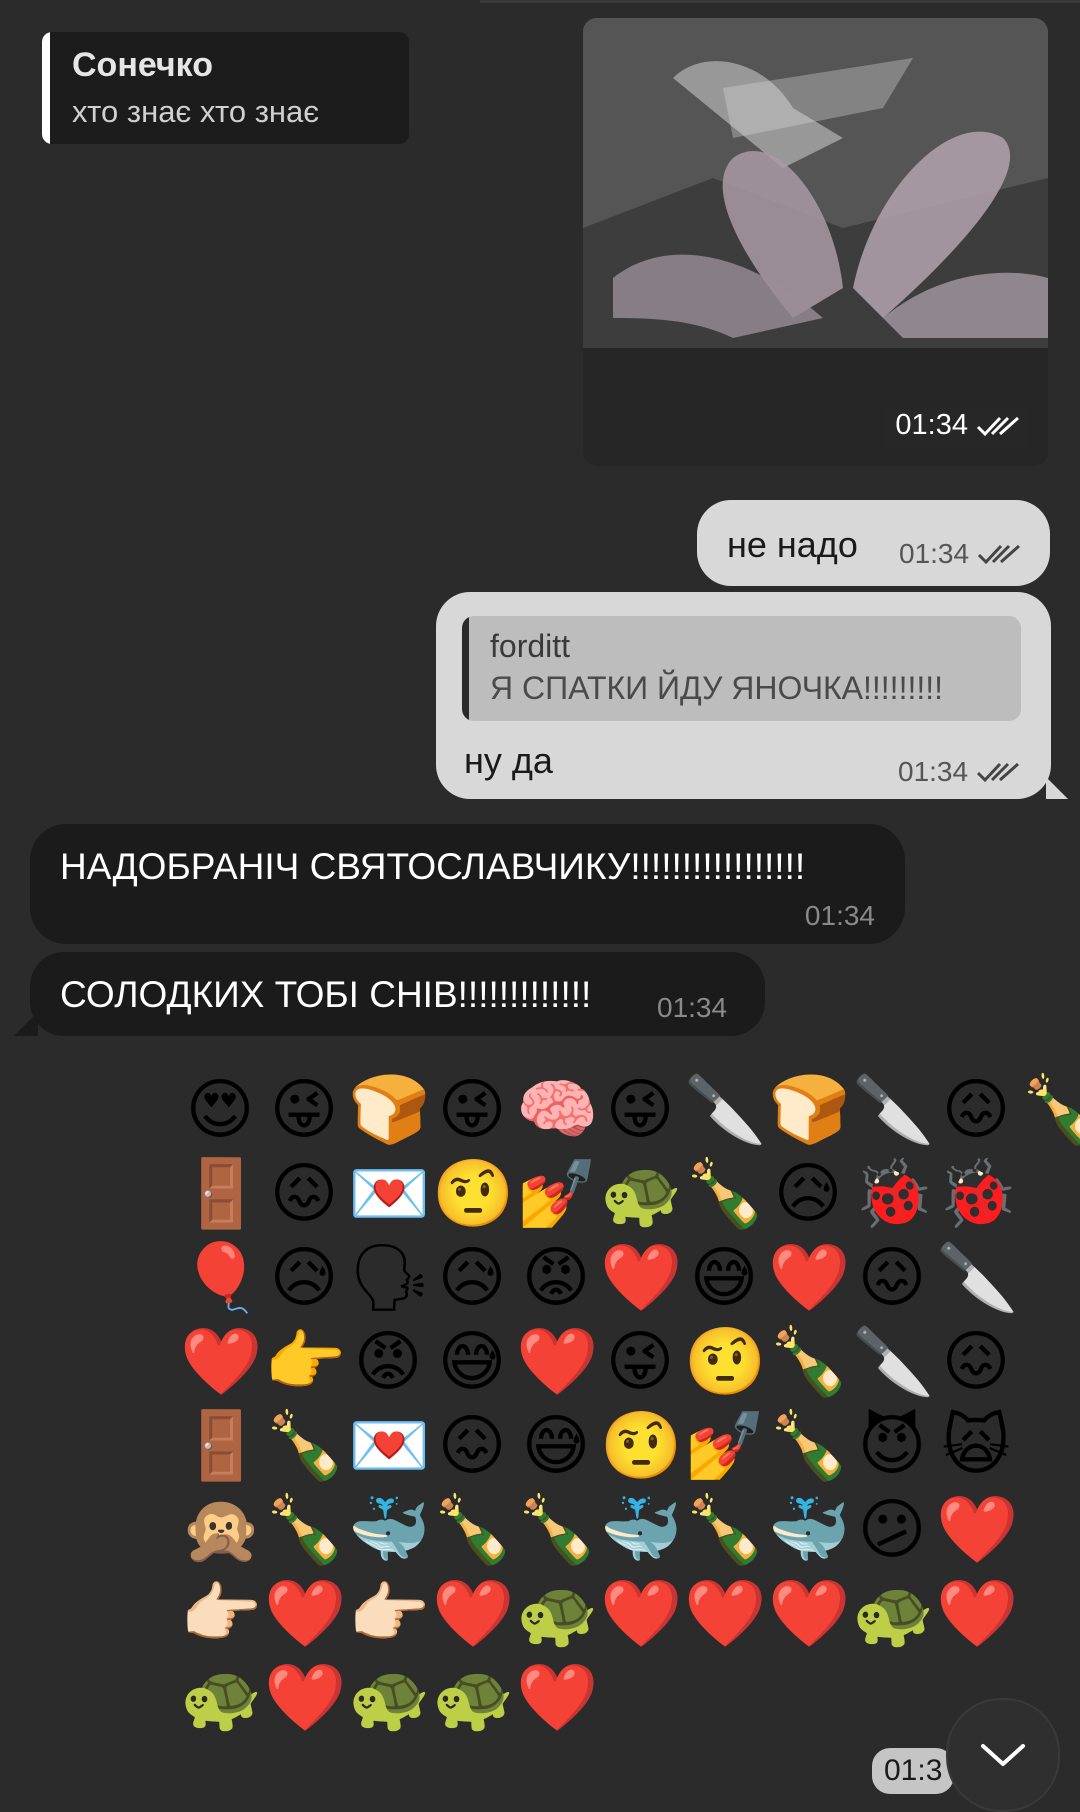  Describe the element at coordinates (391, 1445) in the screenshot. I see `emoji: 💌` at that location.